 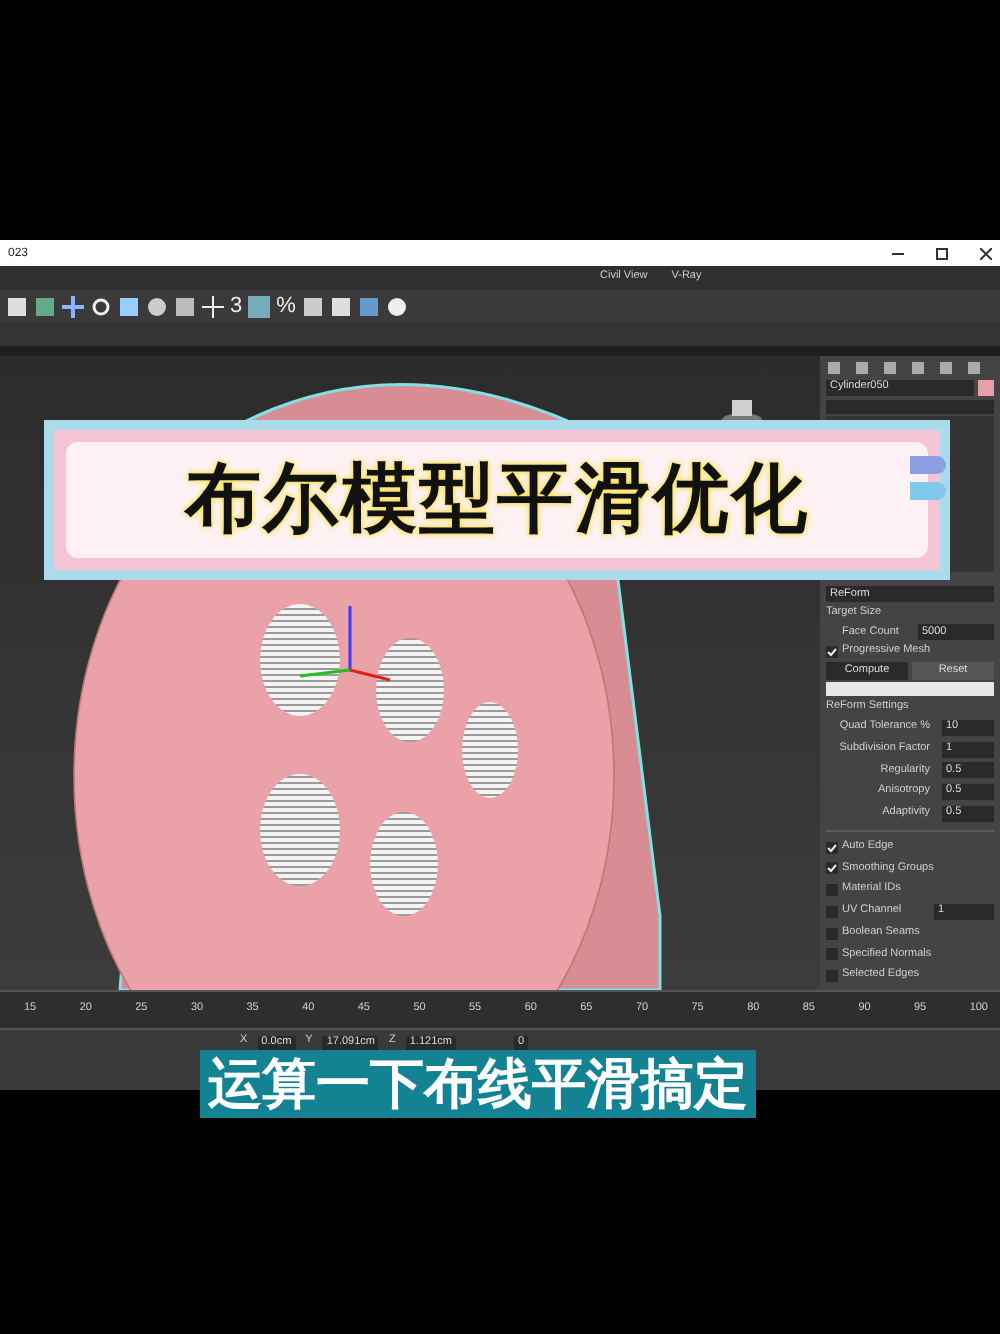 What do you see at coordinates (157, 306) in the screenshot?
I see `sphere-icon` at bounding box center [157, 306].